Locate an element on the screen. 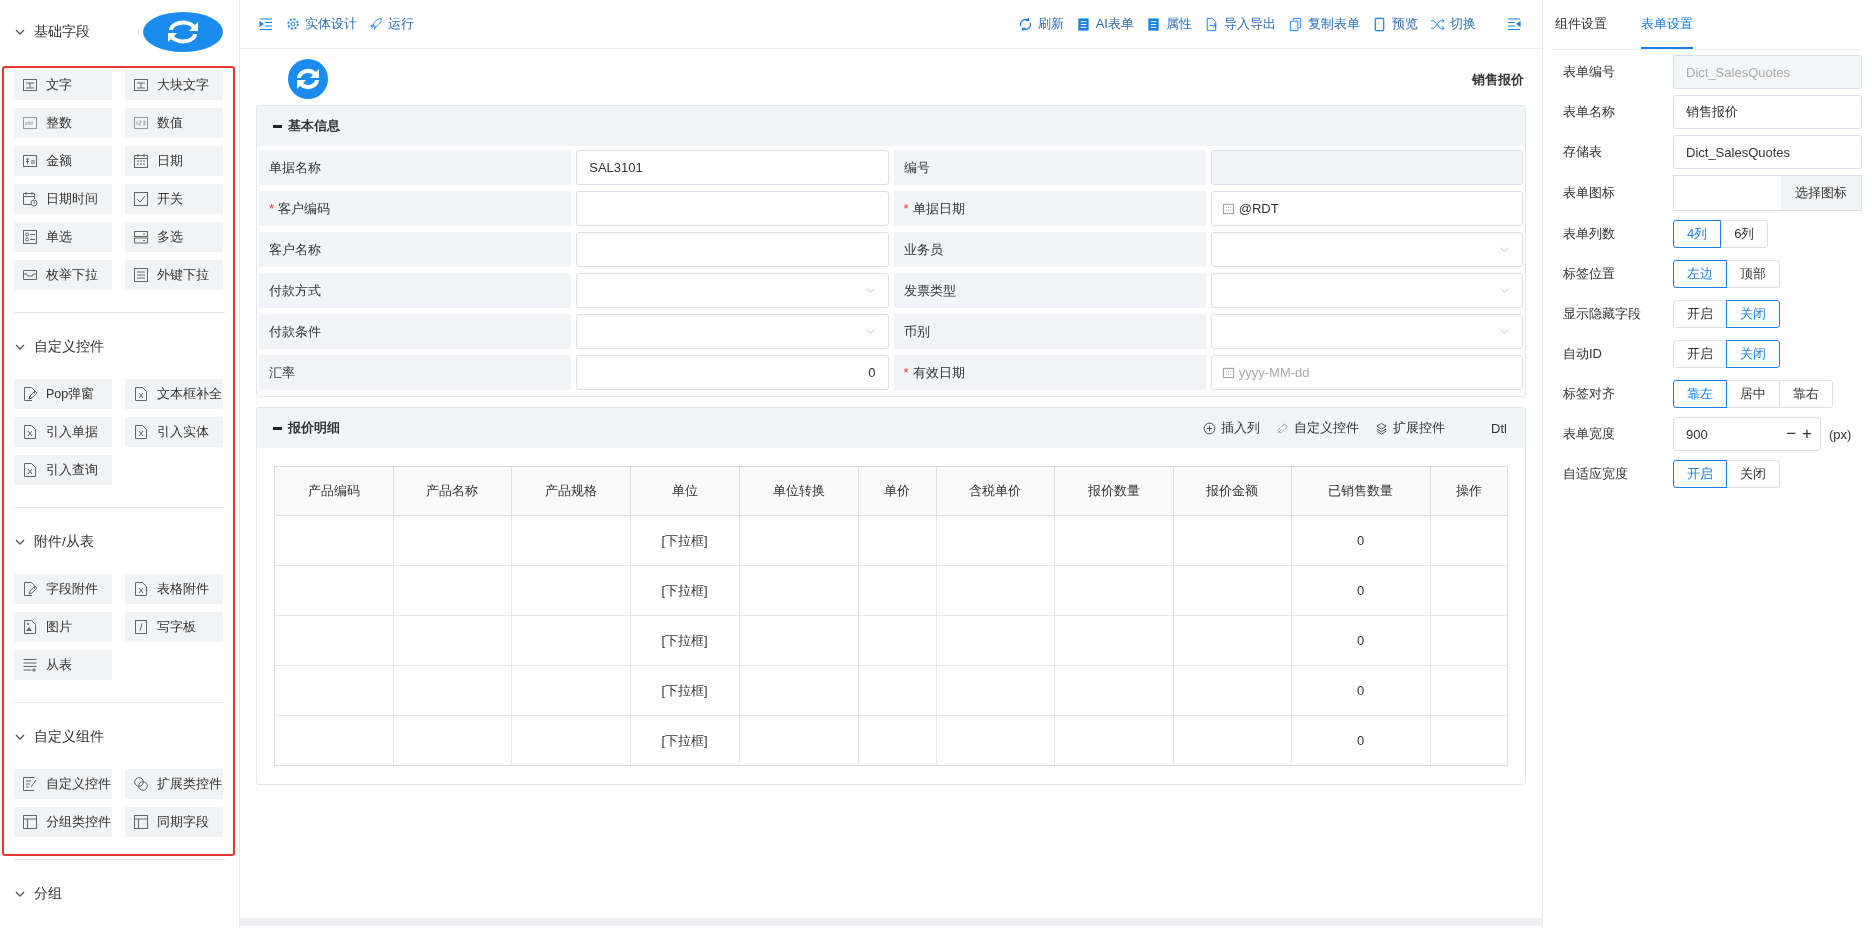 The image size is (1872, 928). plus-button: + is located at coordinates (1807, 434).